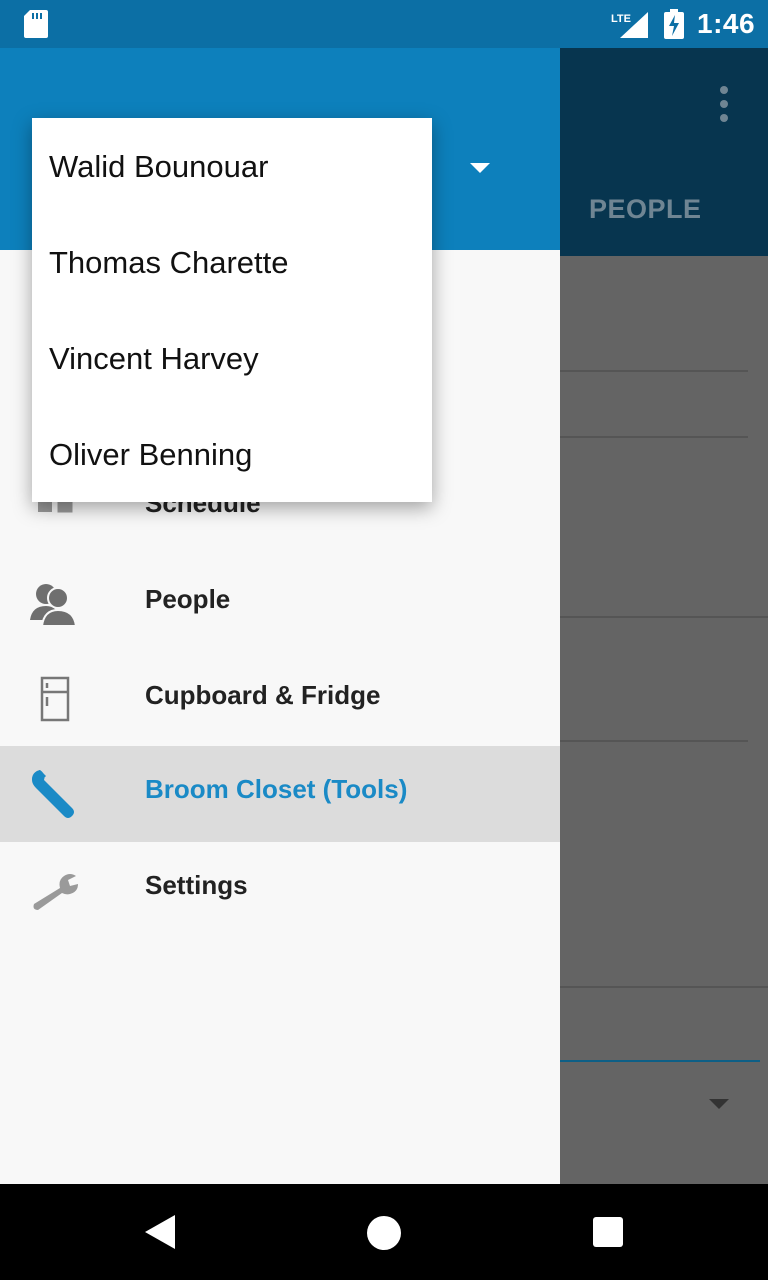 Image resolution: width=768 pixels, height=1280 pixels. I want to click on dropdown-option-label: Walid Bounouar, so click(159, 166).